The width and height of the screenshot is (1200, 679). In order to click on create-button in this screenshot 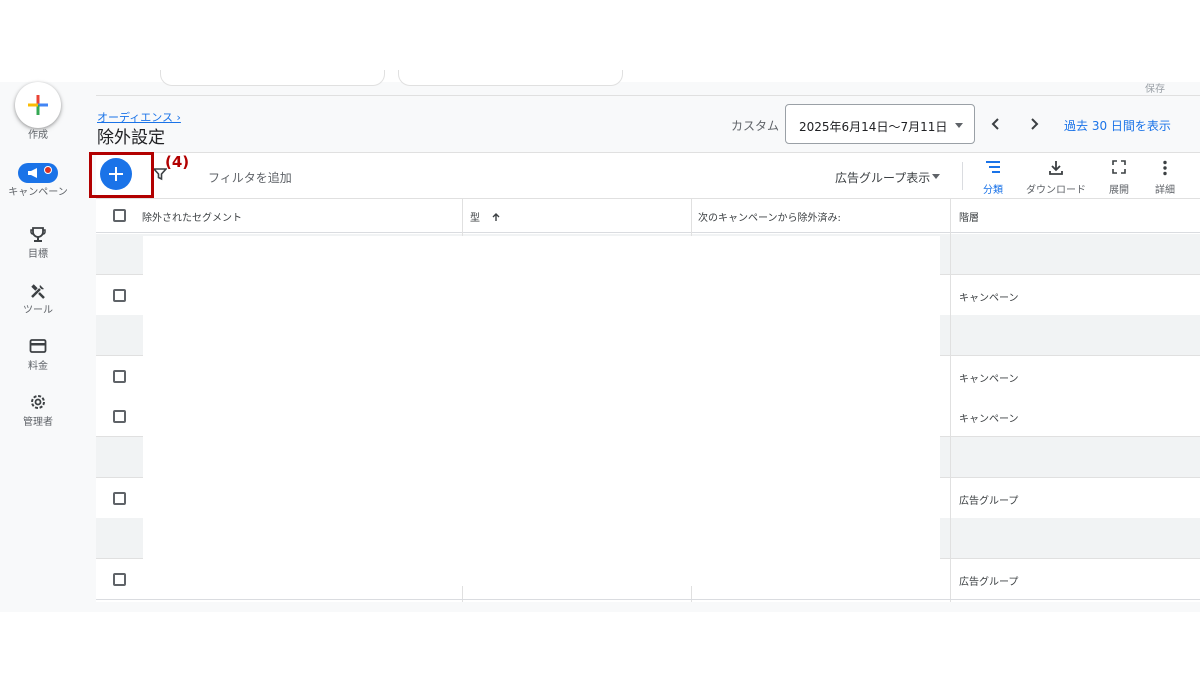, I will do `click(38, 105)`.